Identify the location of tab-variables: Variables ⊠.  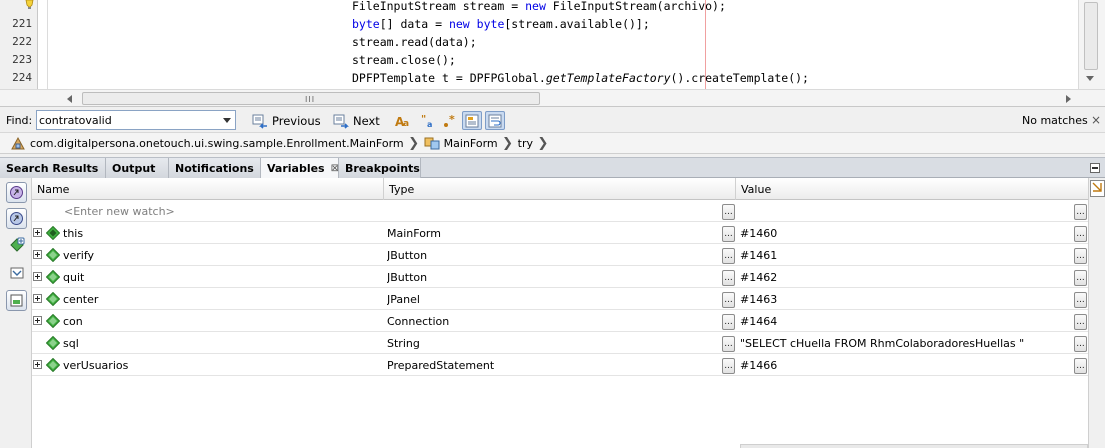
(300, 168).